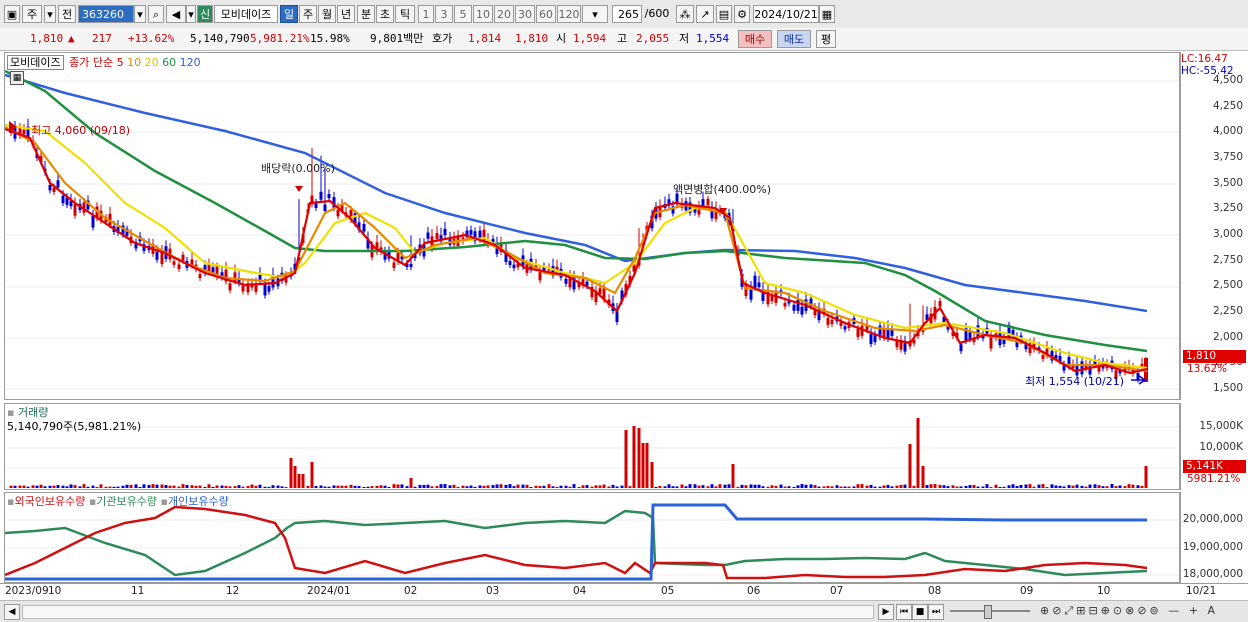  I want to click on chevron-down-icon: ▾, so click(50, 14).